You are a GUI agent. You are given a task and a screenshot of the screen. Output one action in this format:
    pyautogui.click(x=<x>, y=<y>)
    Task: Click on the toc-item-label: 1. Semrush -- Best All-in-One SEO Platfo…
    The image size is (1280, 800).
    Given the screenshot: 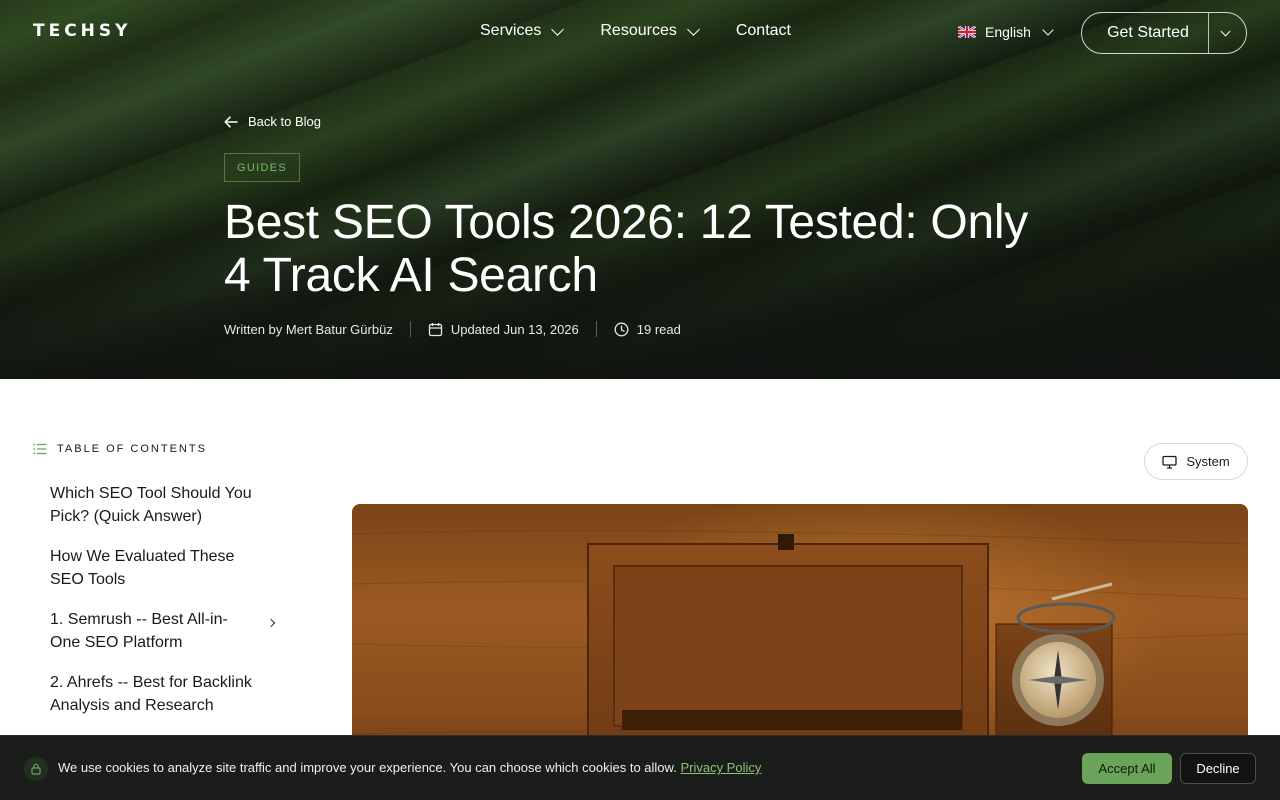 What is the action you would take?
    pyautogui.click(x=139, y=631)
    